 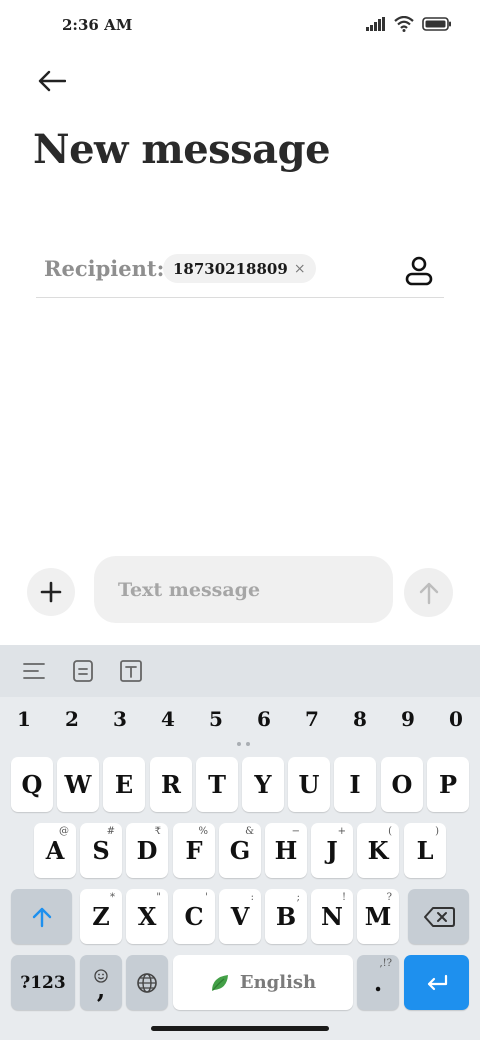 What do you see at coordinates (332, 916) in the screenshot?
I see `key-n: ! N` at bounding box center [332, 916].